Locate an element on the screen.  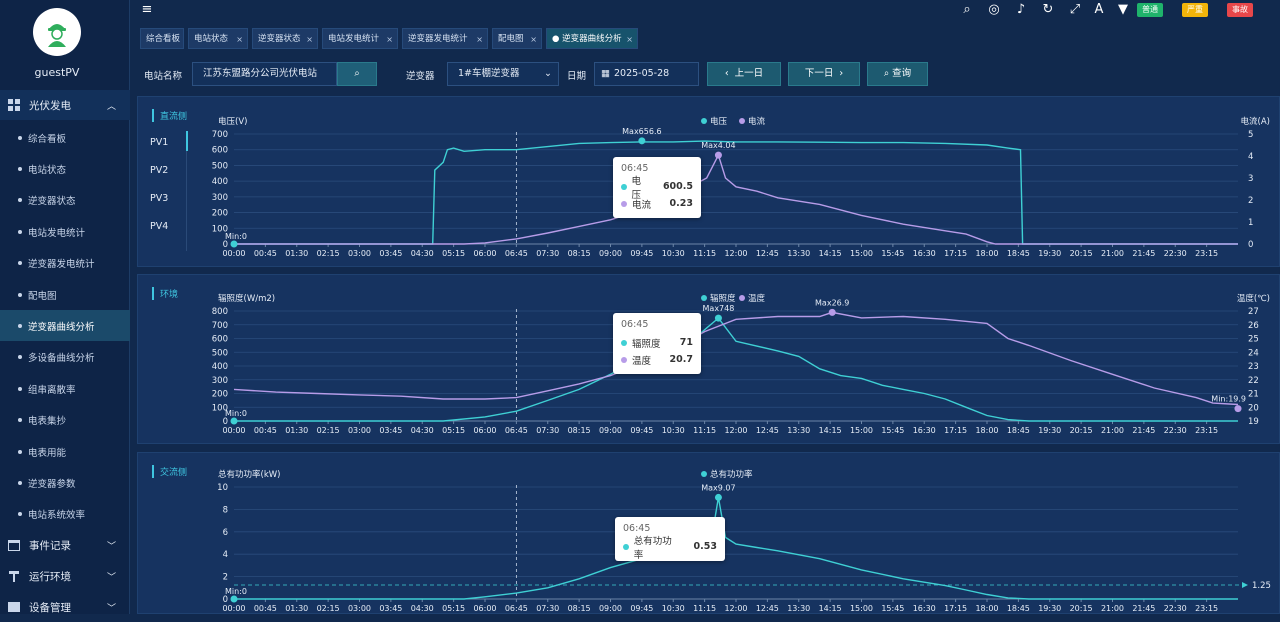
tooltip-value: 71 is located at coordinates (686, 342).